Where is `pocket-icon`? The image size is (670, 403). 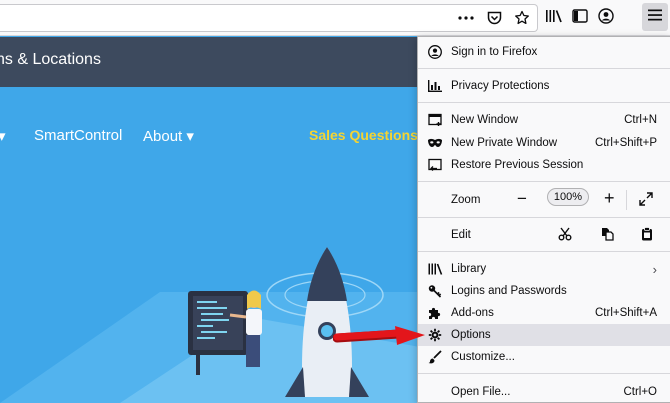 pocket-icon is located at coordinates (494, 18).